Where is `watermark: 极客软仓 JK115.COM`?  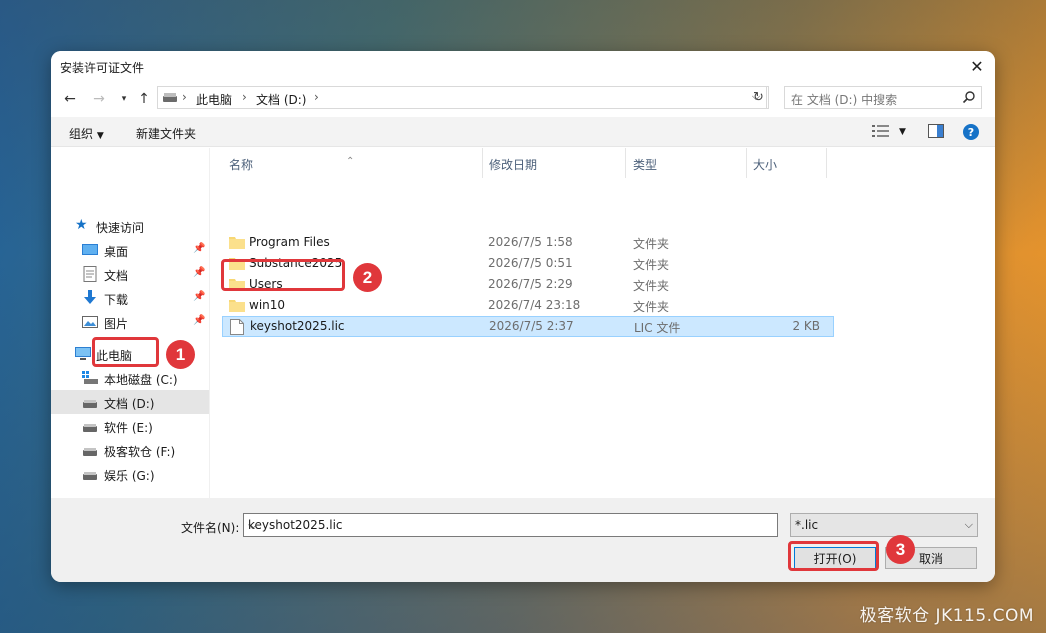 watermark: 极客软仓 JK115.COM is located at coordinates (946, 616).